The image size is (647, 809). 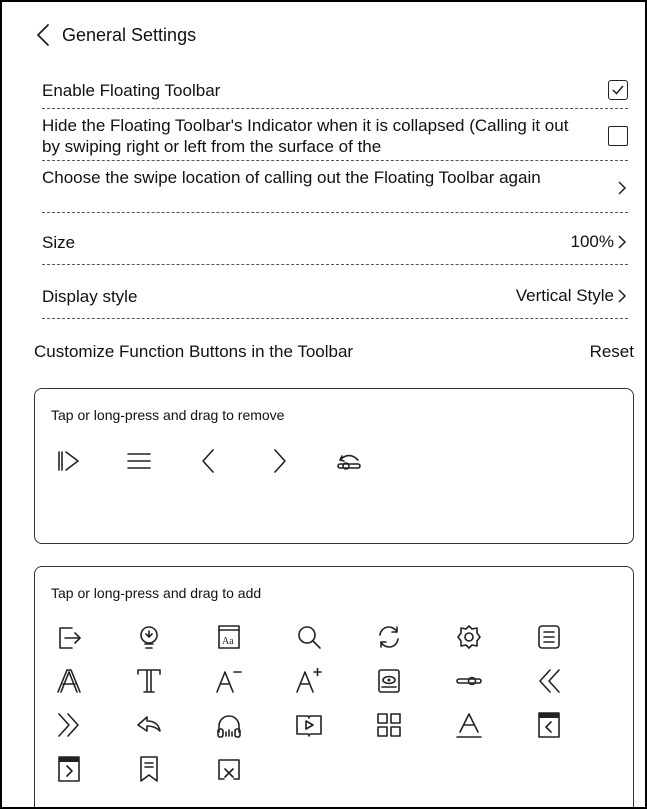 I want to click on screenshot-icon, so click(x=389, y=681).